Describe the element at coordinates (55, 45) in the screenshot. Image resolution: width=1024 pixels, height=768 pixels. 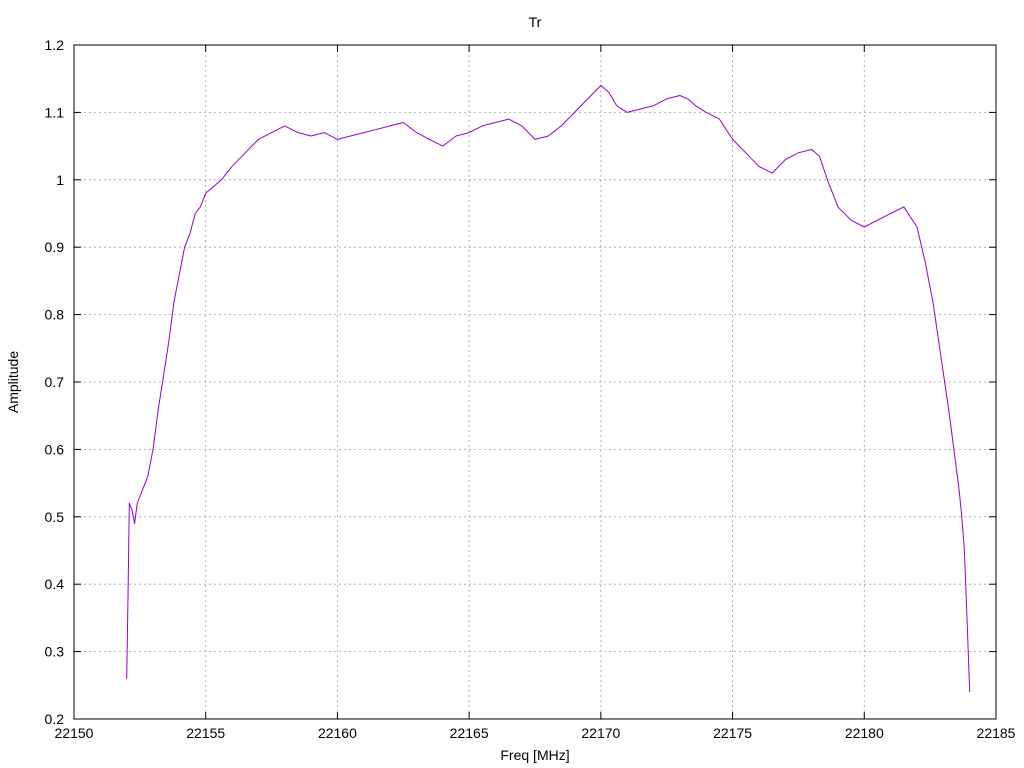
I see `y-tick-label: 1.2` at that location.